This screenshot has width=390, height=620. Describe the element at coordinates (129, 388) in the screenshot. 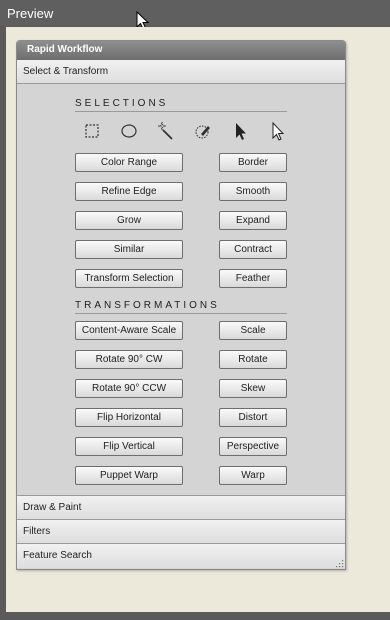

I see `rotate-90-ccw-button: Rotate 90° CCW` at that location.